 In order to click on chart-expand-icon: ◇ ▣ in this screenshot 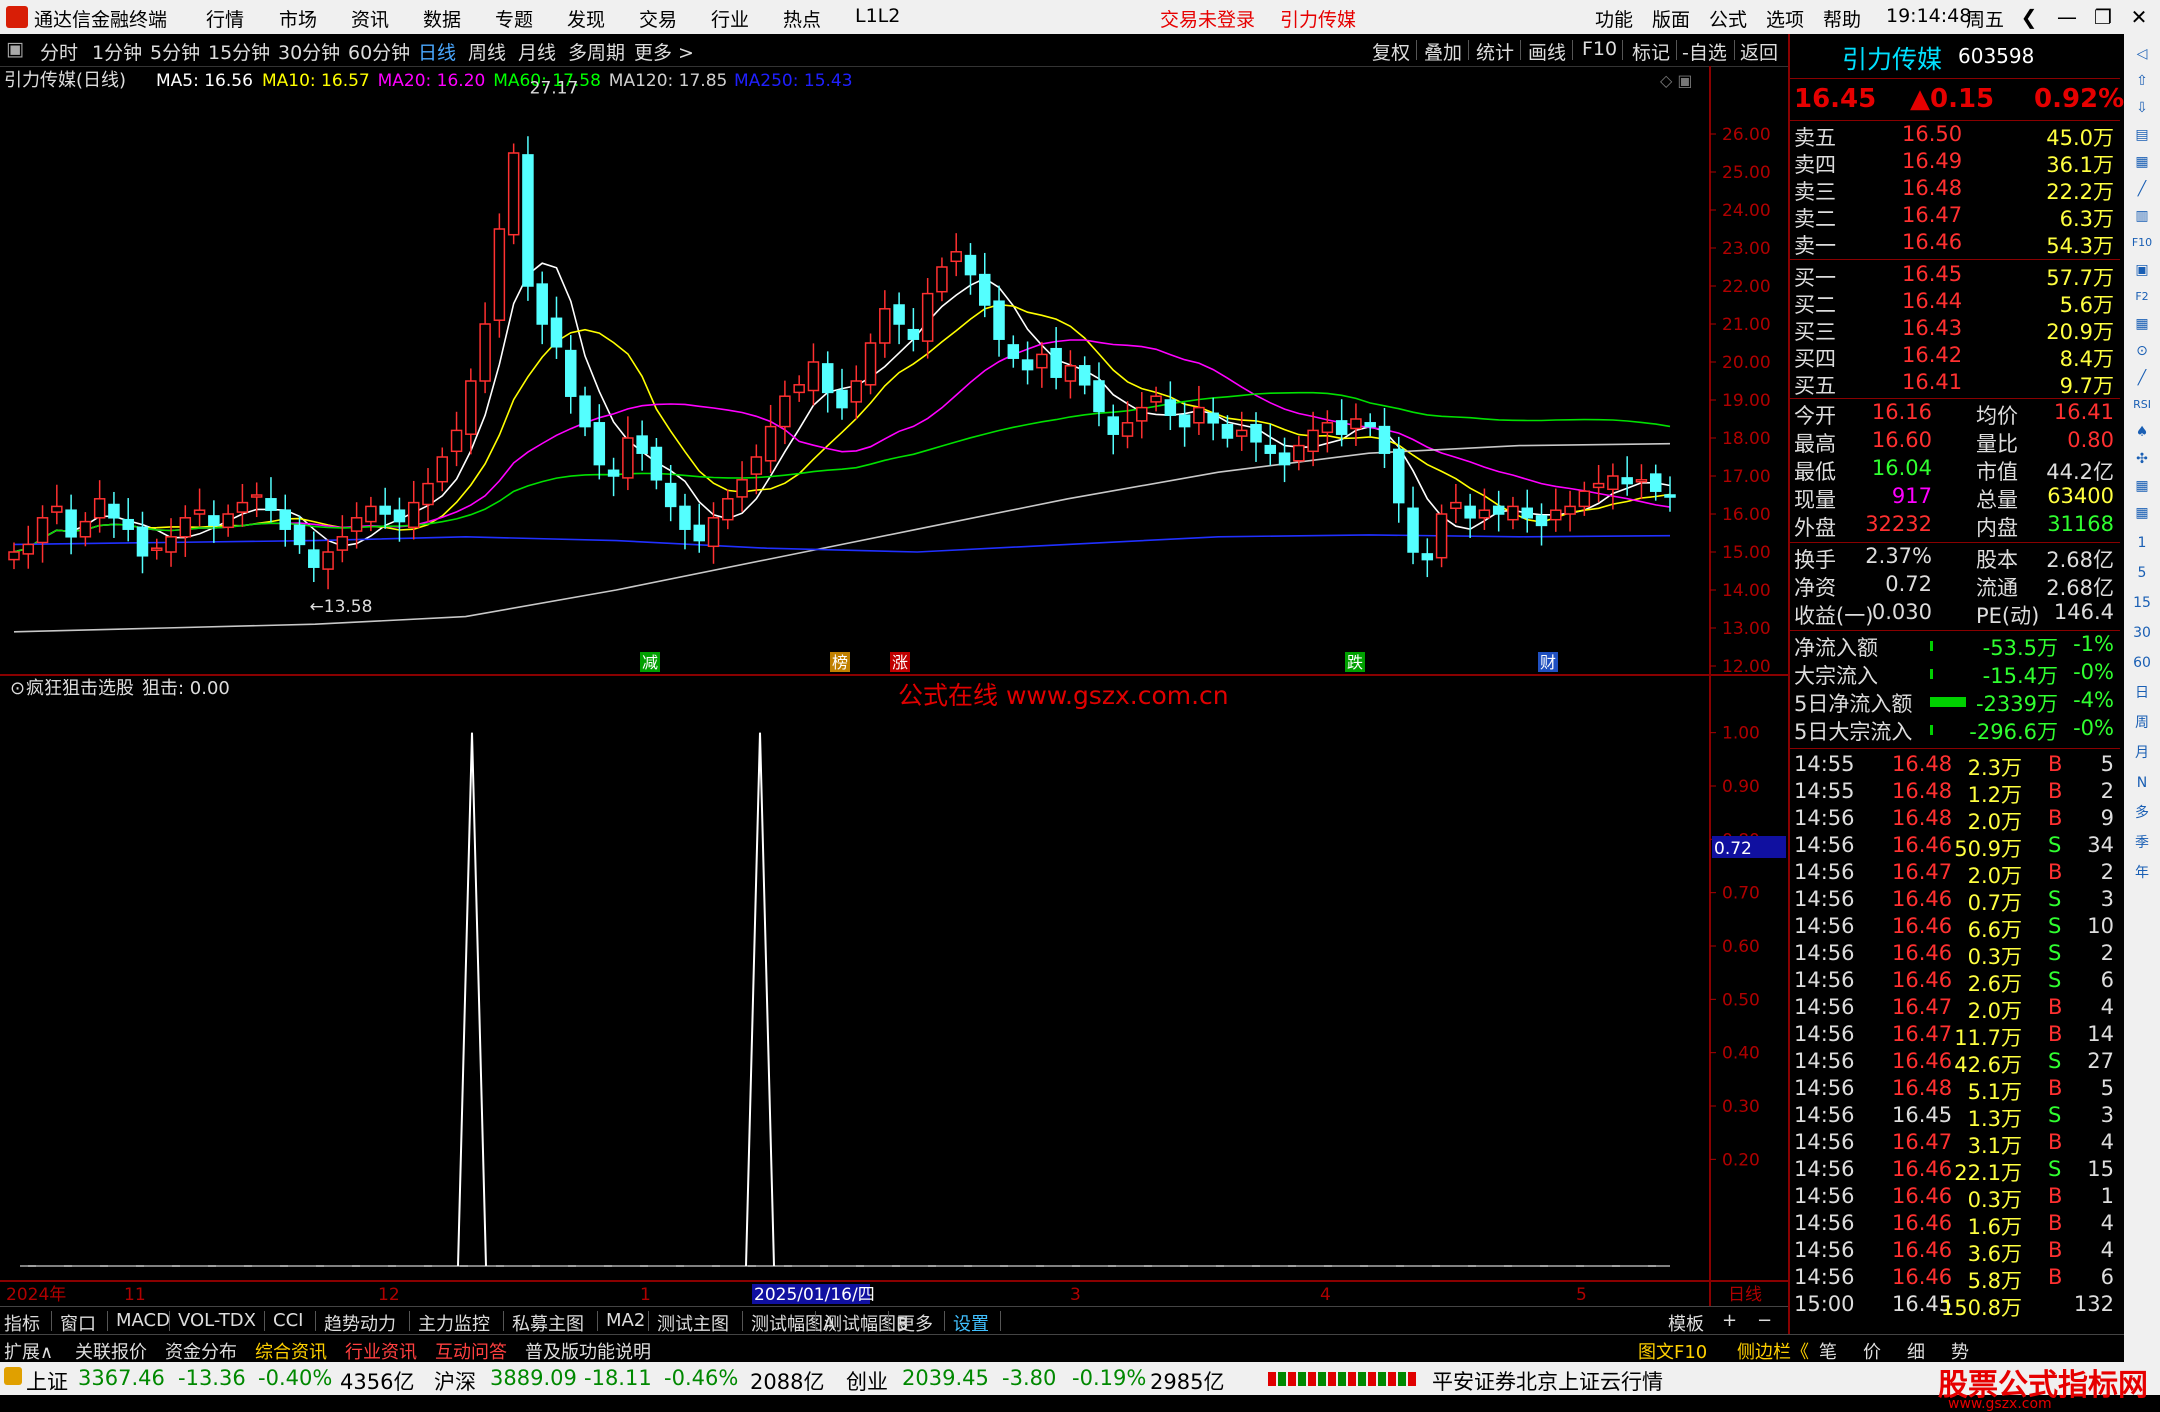, I will do `click(1676, 80)`.